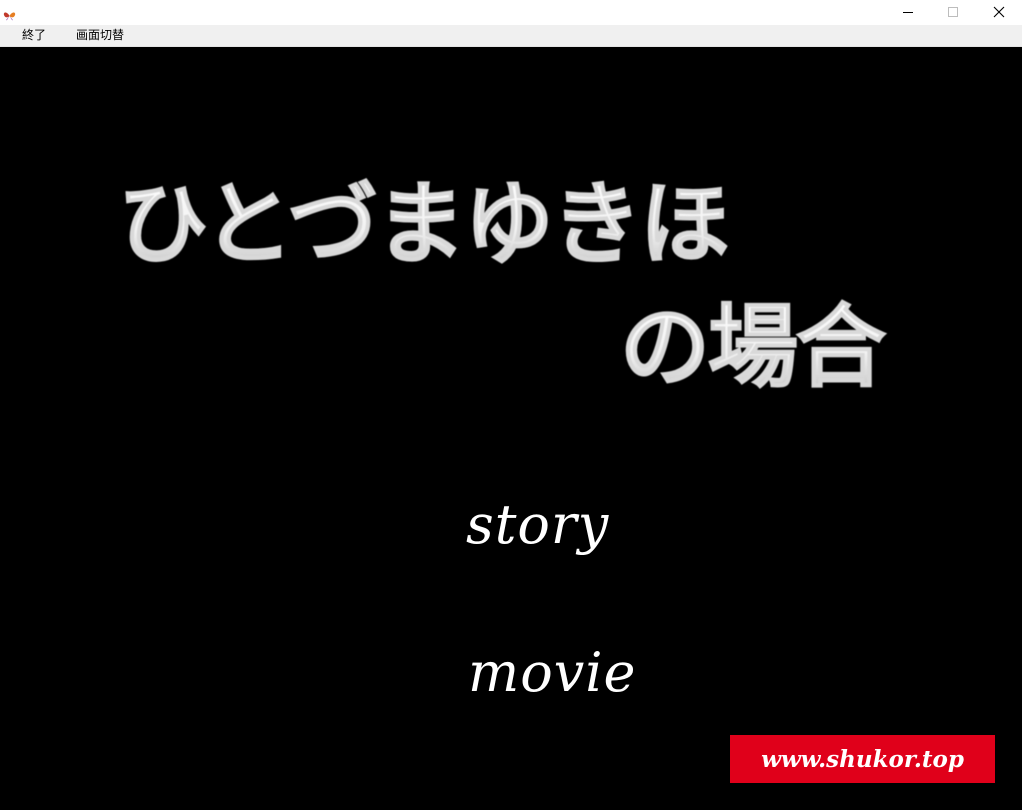  Describe the element at coordinates (511, 12) in the screenshot. I see `window-titlebar` at that location.